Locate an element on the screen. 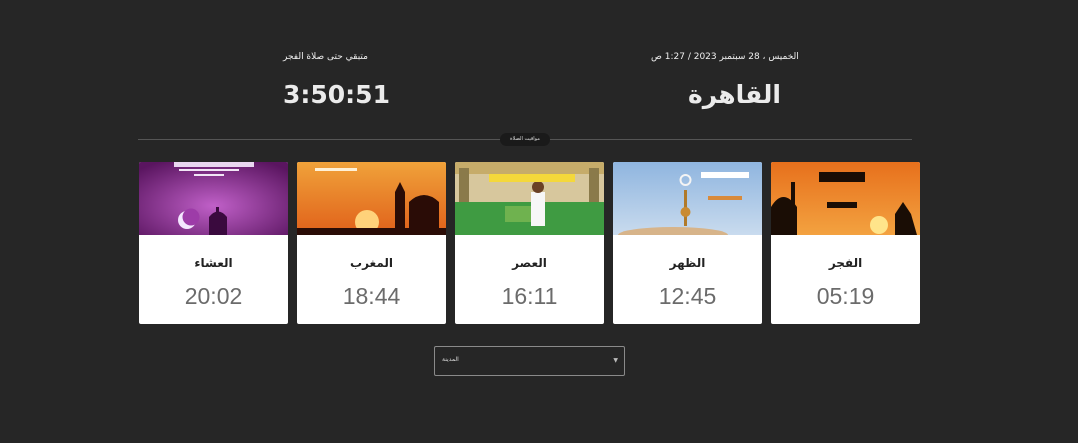 This screenshot has width=1078, height=443. prayer-name: المغرب is located at coordinates (371, 263).